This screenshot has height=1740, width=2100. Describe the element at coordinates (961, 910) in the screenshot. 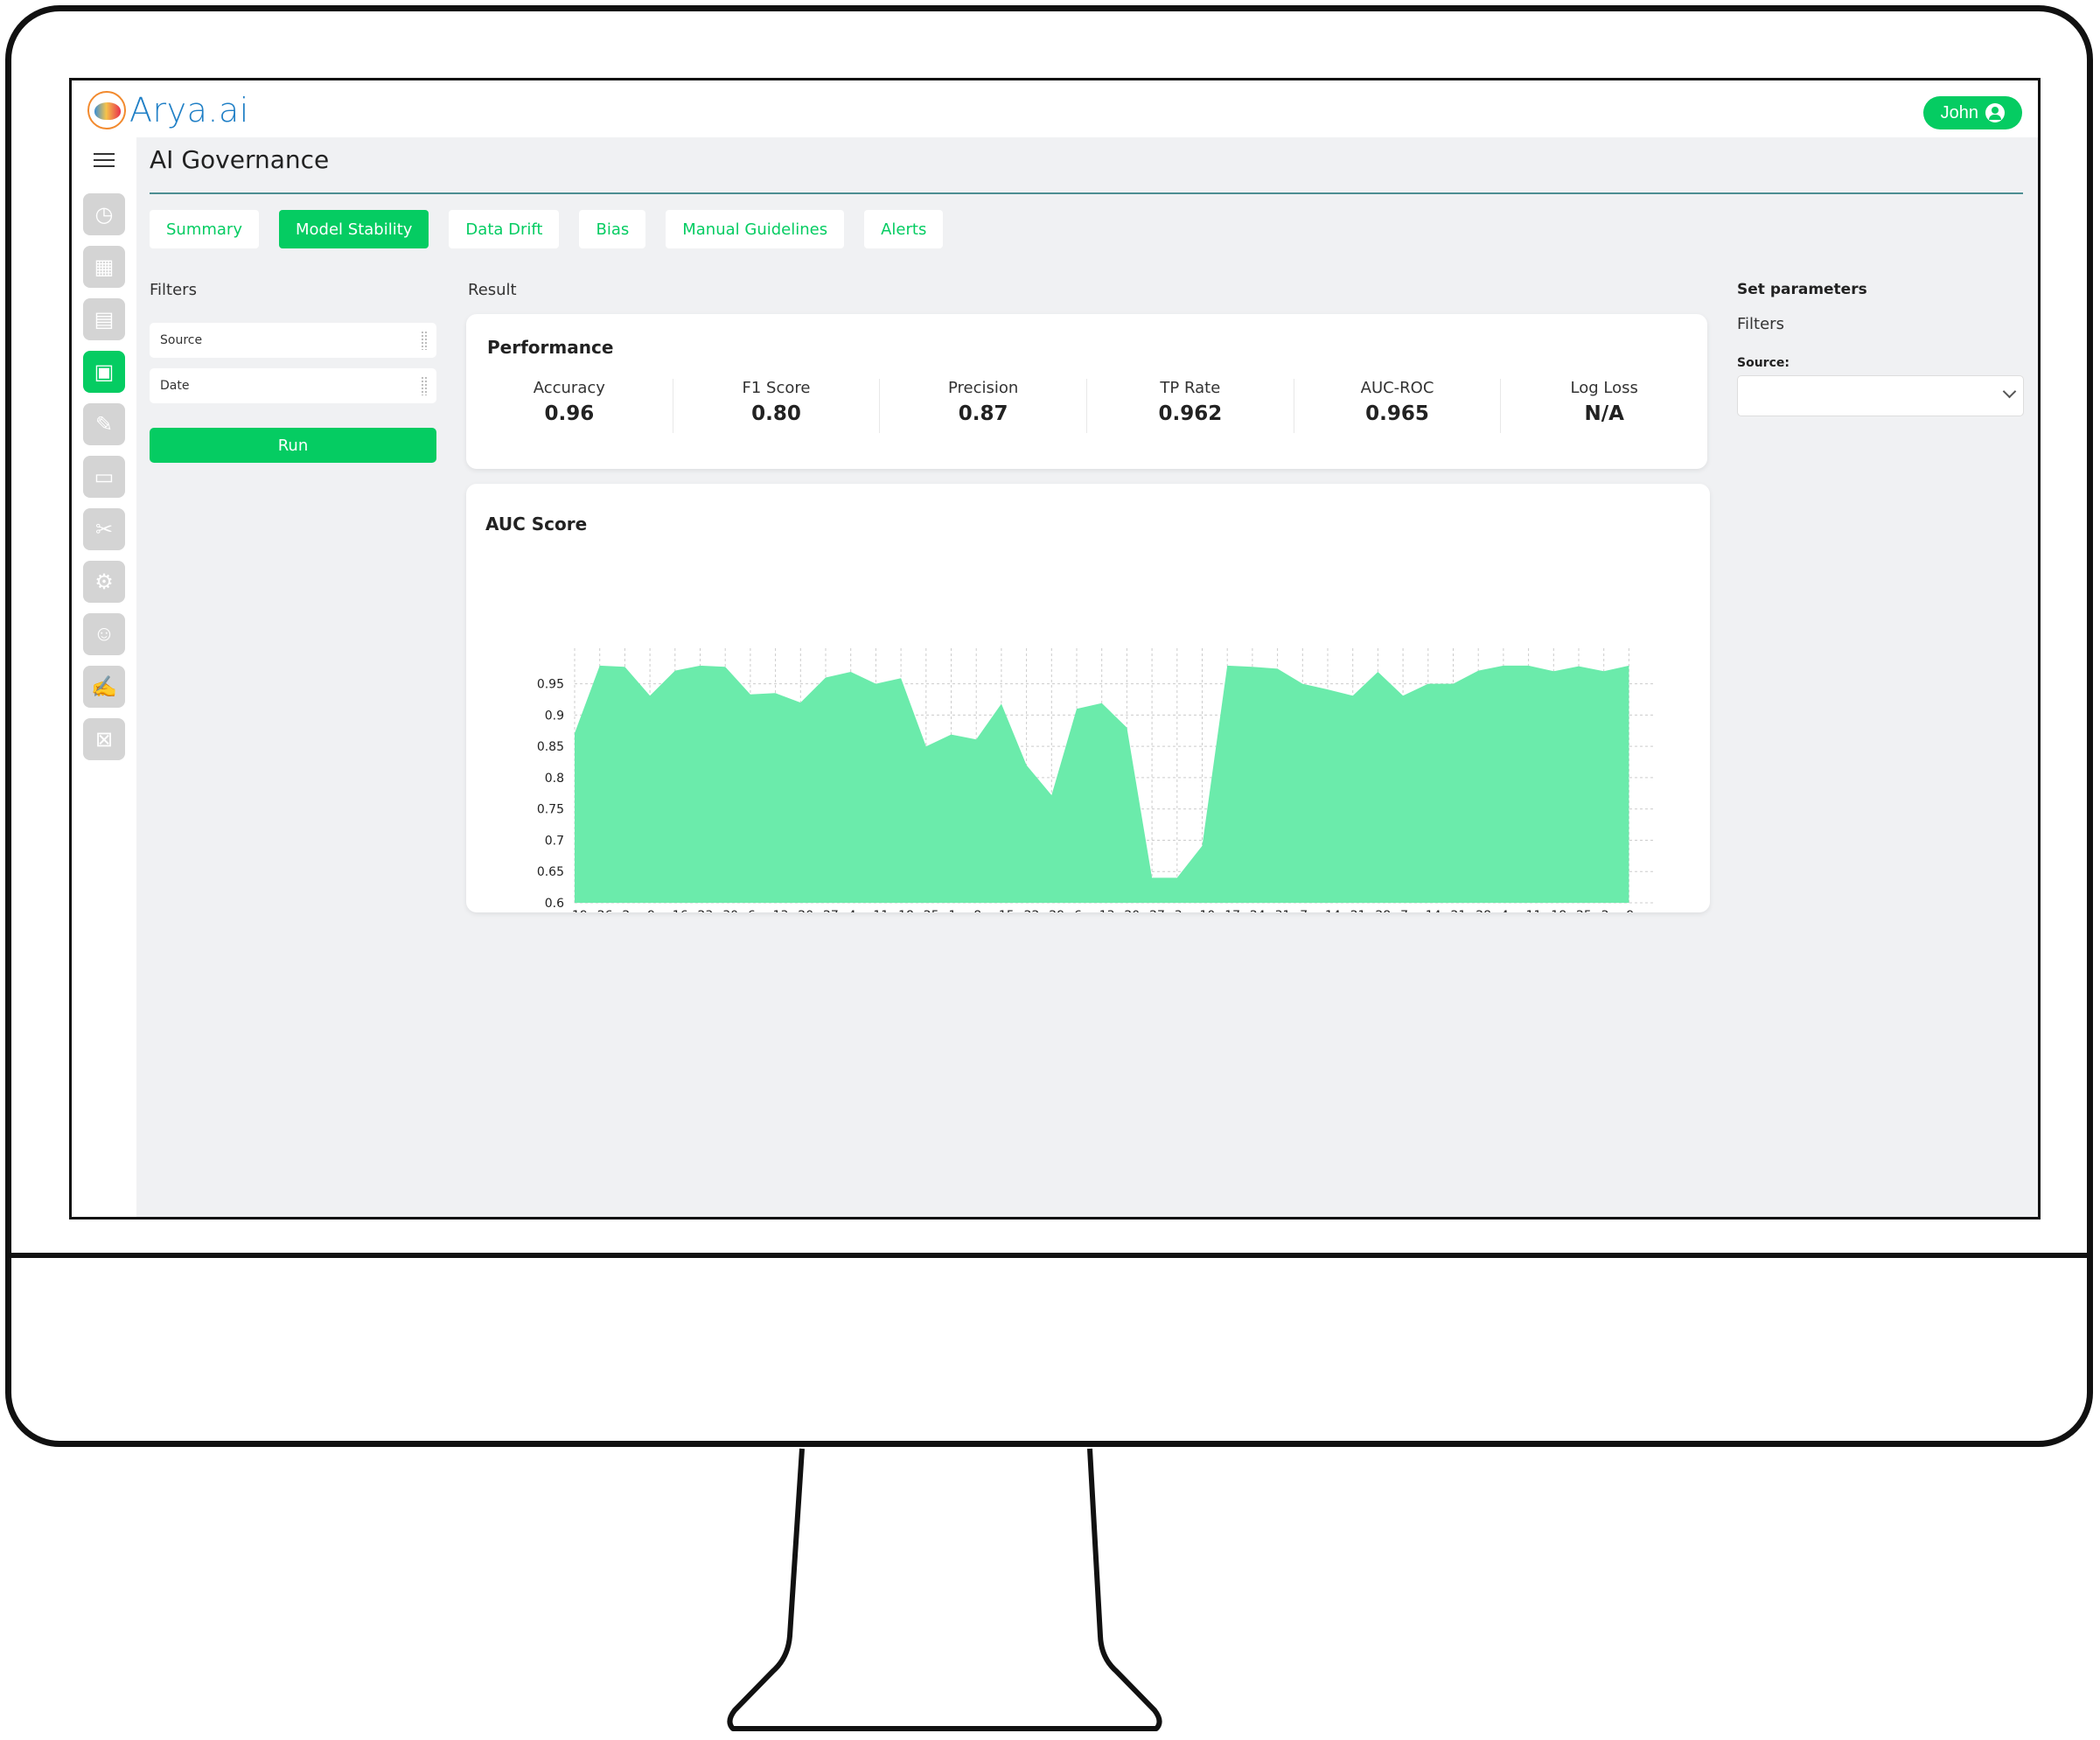

I see `x-tick-label: 1-Nov` at that location.